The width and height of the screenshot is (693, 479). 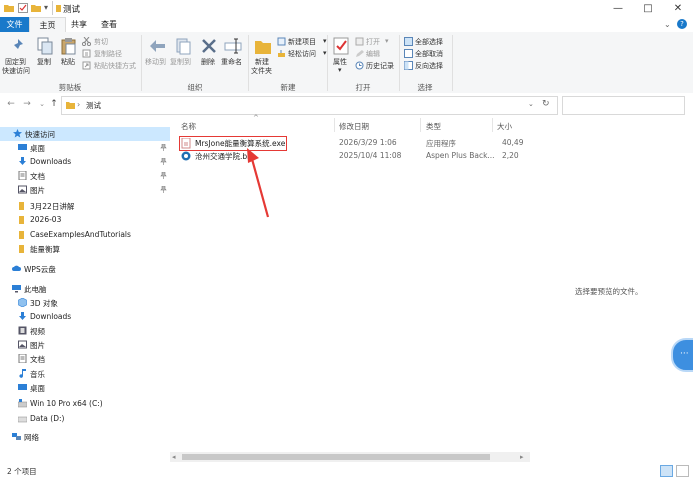 I want to click on sort-up-chevron-icon: ^, so click(x=256, y=118).